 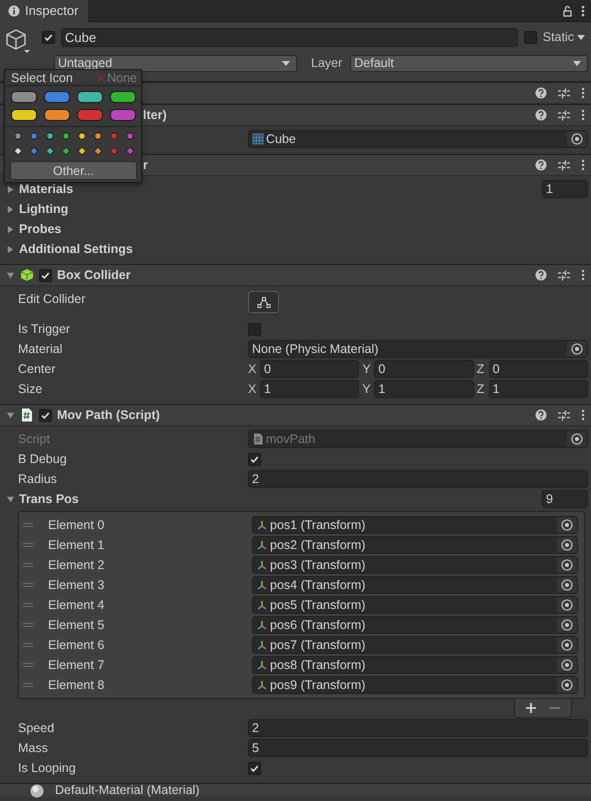 I want to click on object-field: pos1 (Transform), so click(x=415, y=525).